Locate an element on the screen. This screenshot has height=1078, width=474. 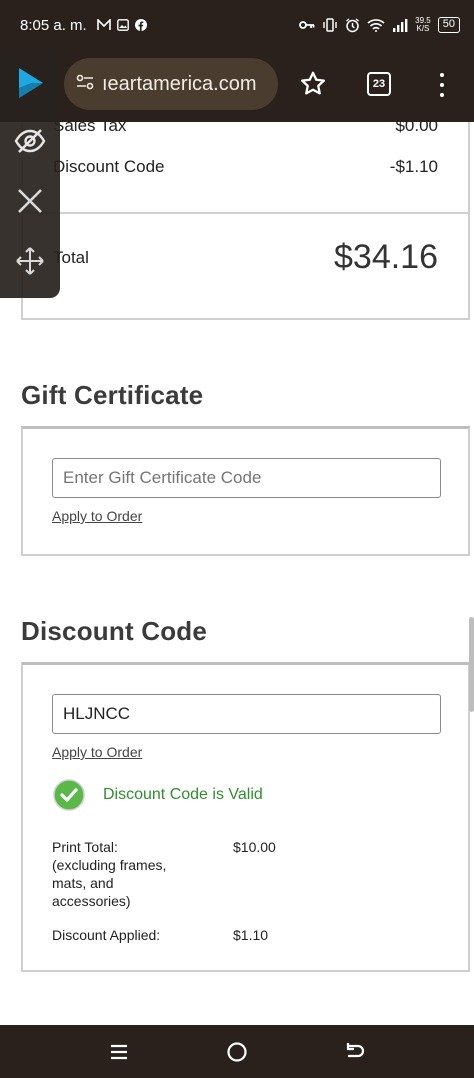
battery-icon: 50 is located at coordinates (448, 25).